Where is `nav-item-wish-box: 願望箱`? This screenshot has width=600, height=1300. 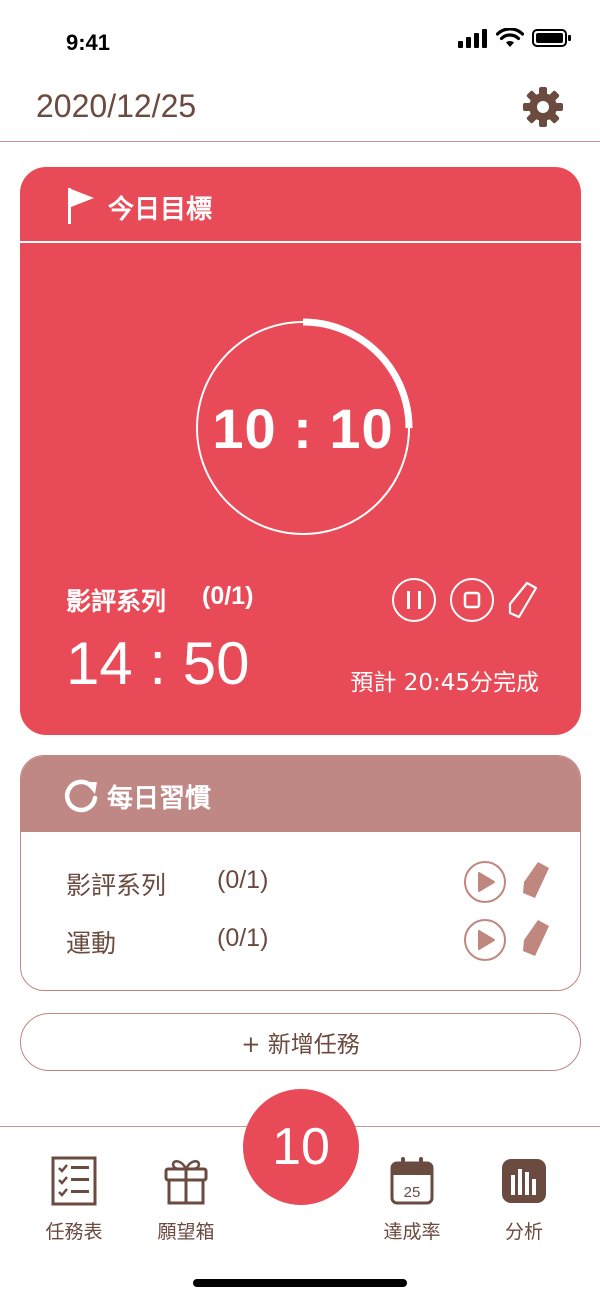
nav-item-wish-box: 願望箱 is located at coordinates (186, 1199).